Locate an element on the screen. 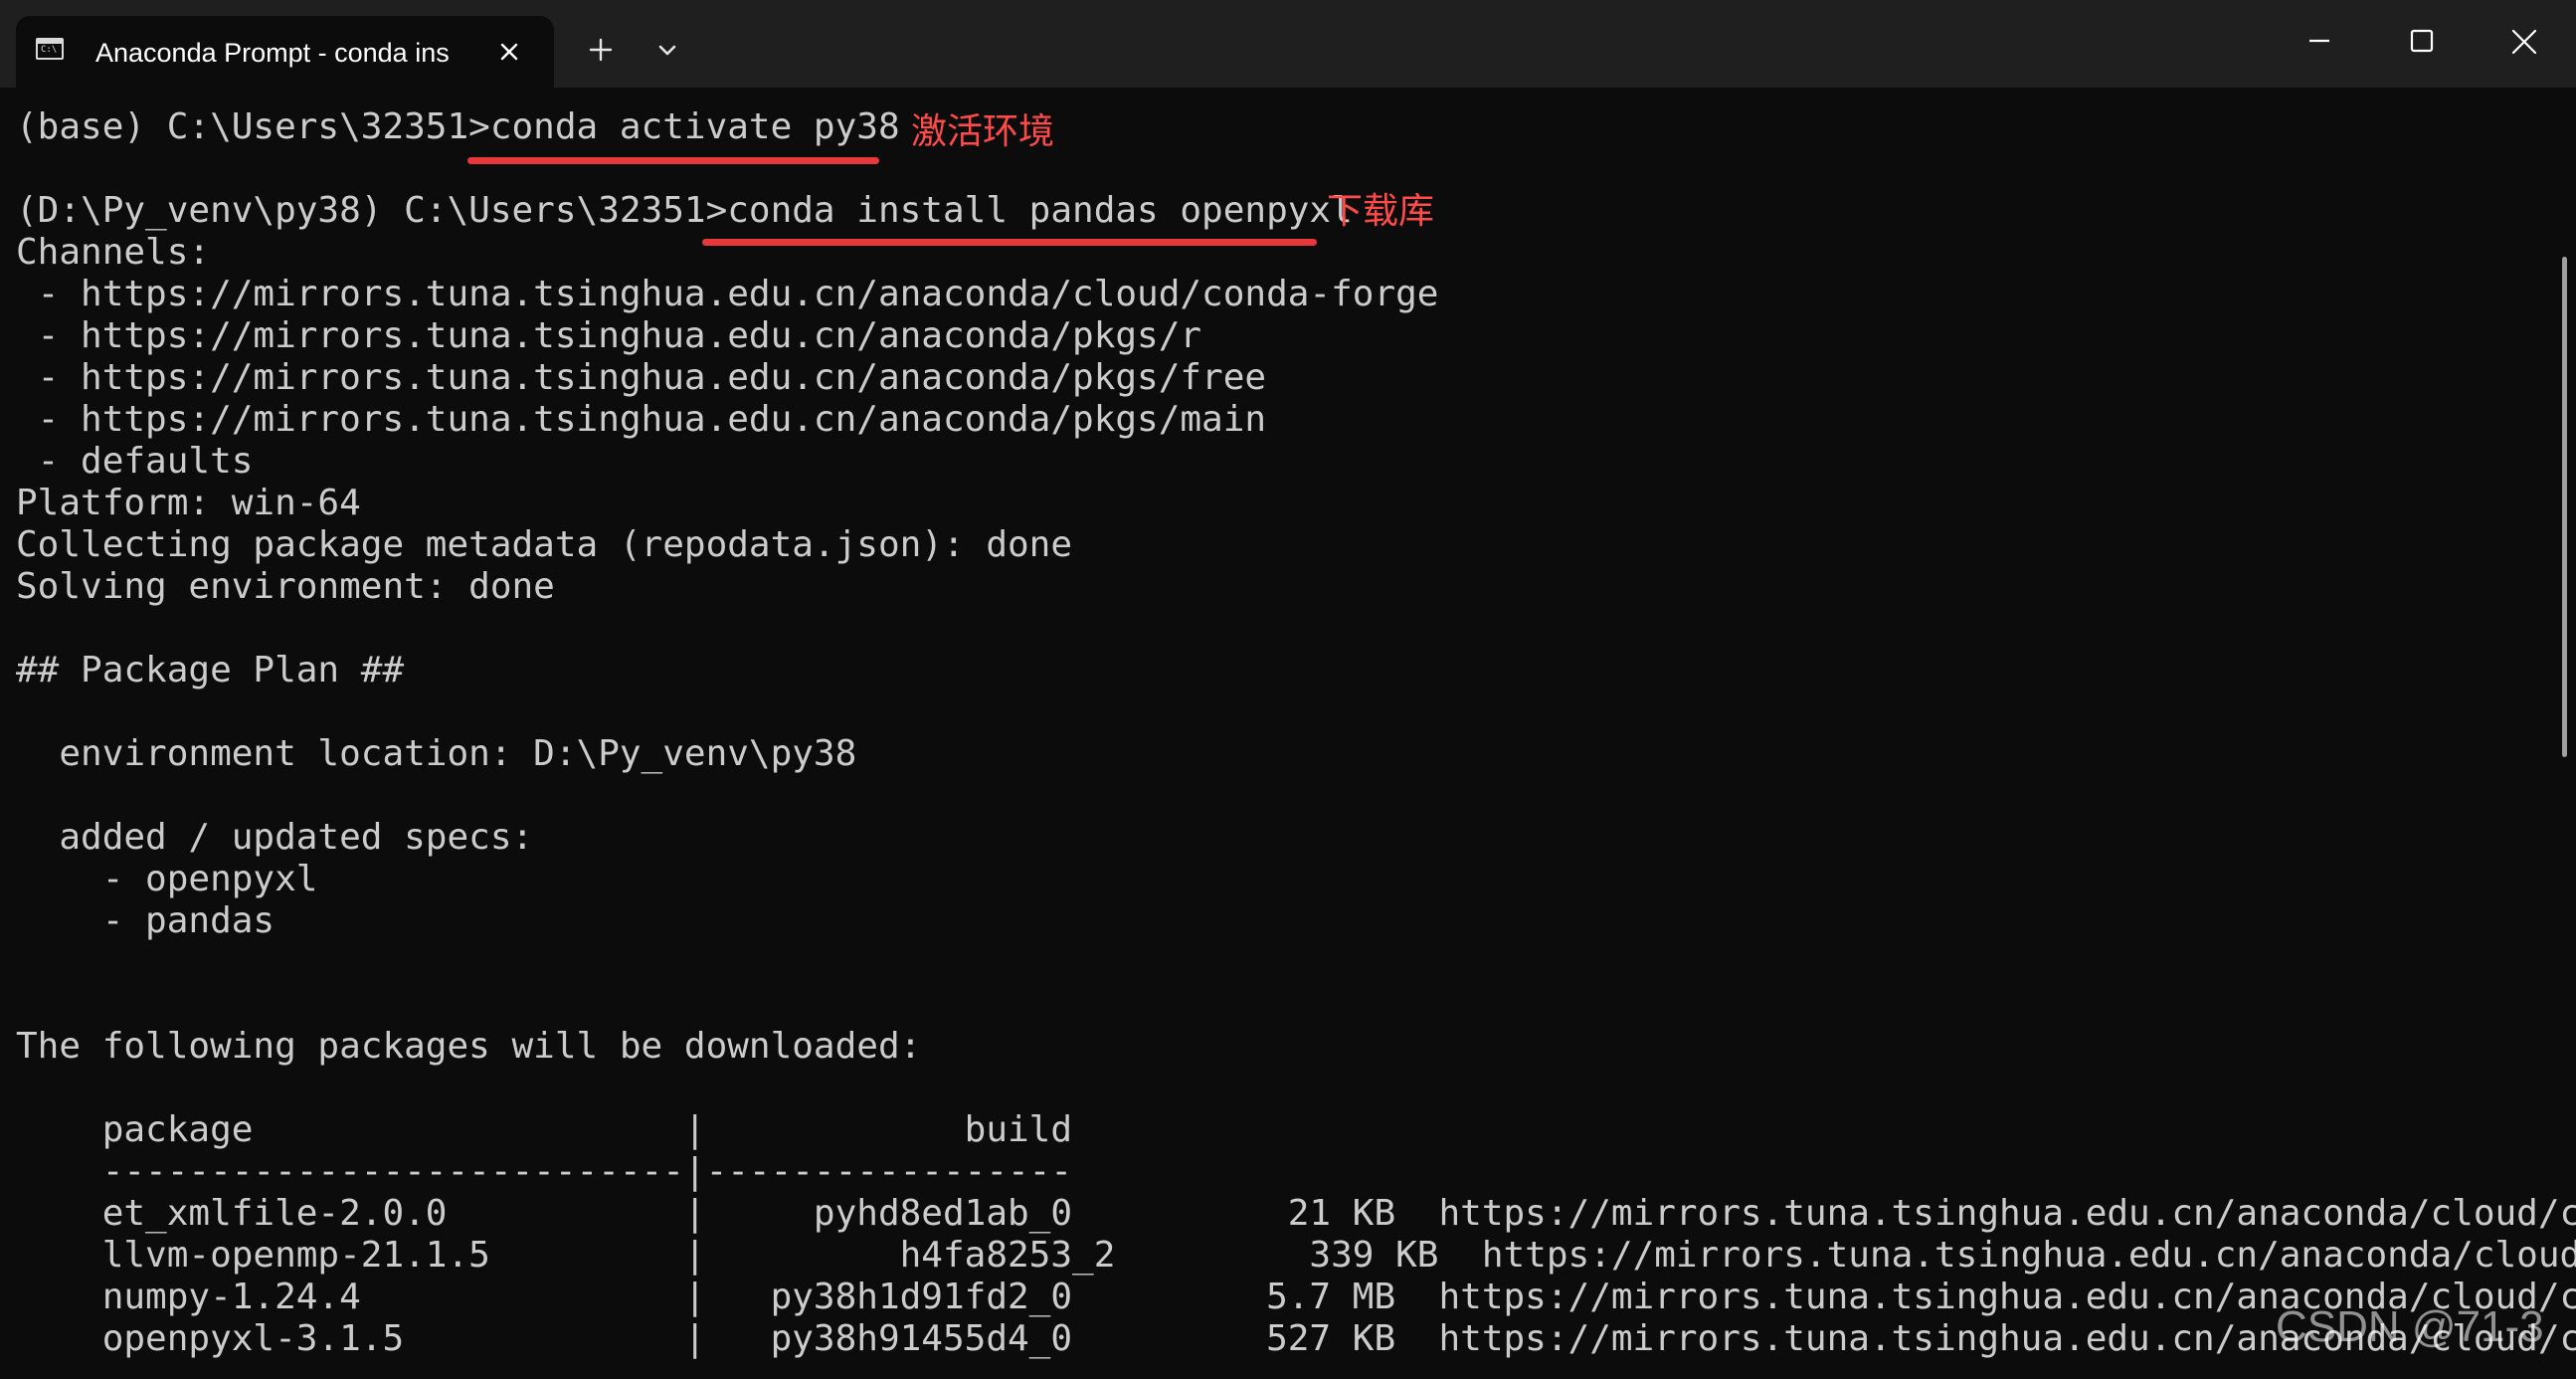 The height and width of the screenshot is (1379, 2576). terminal-line: Solving environment: done is located at coordinates (285, 586).